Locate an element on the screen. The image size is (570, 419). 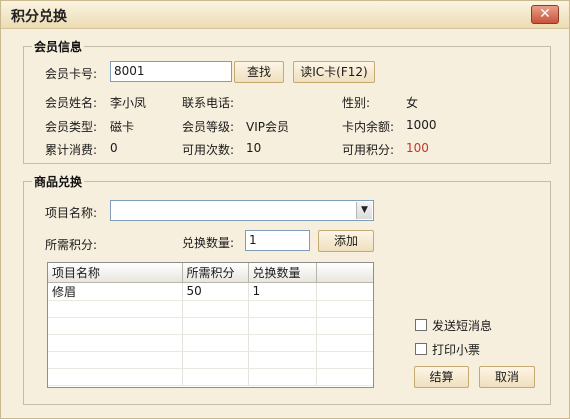
required-points-label: 所需积分: is located at coordinates (71, 245).